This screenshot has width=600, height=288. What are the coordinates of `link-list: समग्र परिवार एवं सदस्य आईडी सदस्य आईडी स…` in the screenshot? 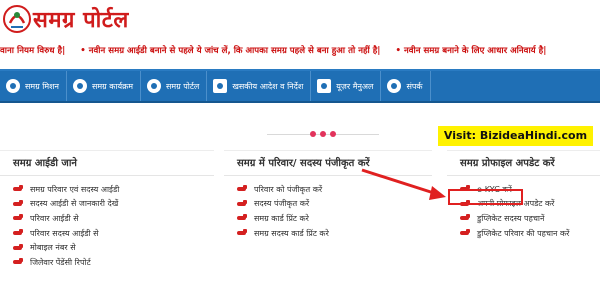 It's located at (107, 226).